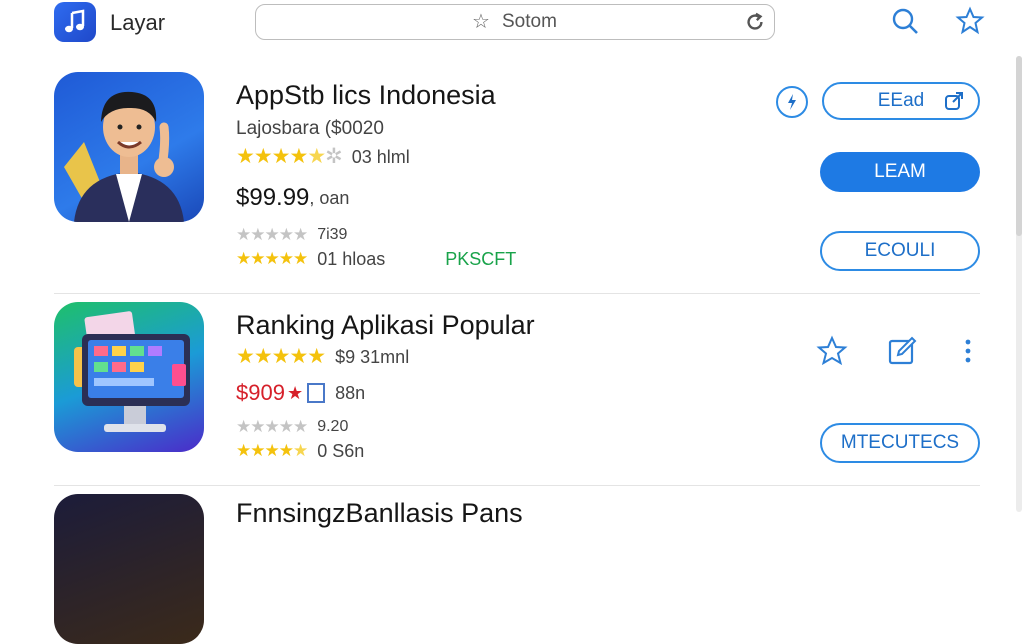 This screenshot has width=1024, height=644. Describe the element at coordinates (1019, 284) in the screenshot. I see `scrollbar` at that location.